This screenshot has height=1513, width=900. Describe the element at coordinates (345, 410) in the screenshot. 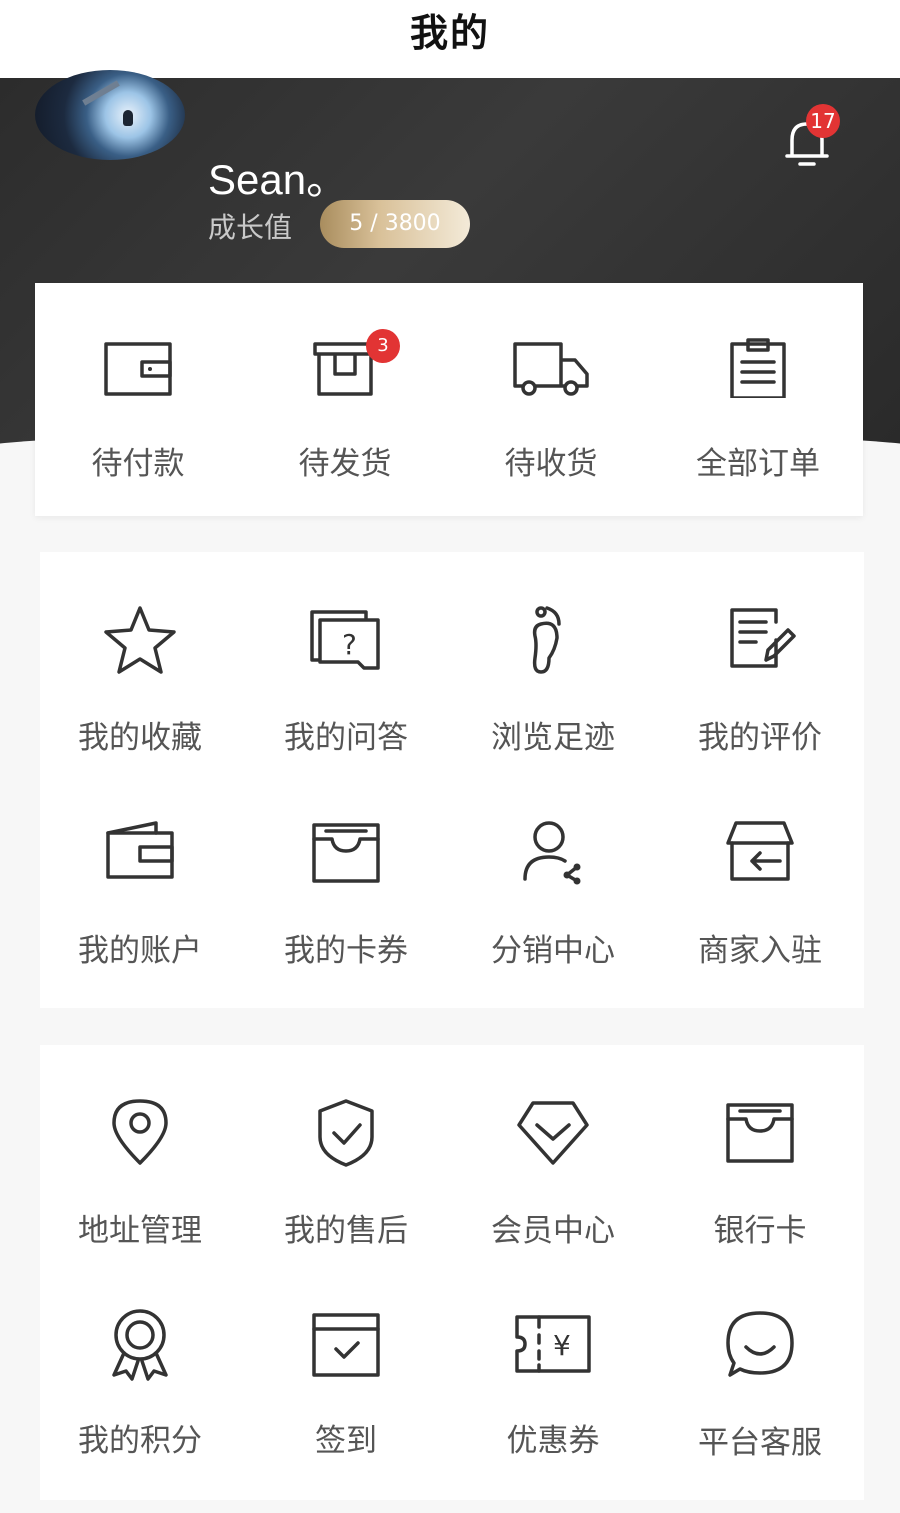

I see `order-pending-shipment: 待发货` at that location.